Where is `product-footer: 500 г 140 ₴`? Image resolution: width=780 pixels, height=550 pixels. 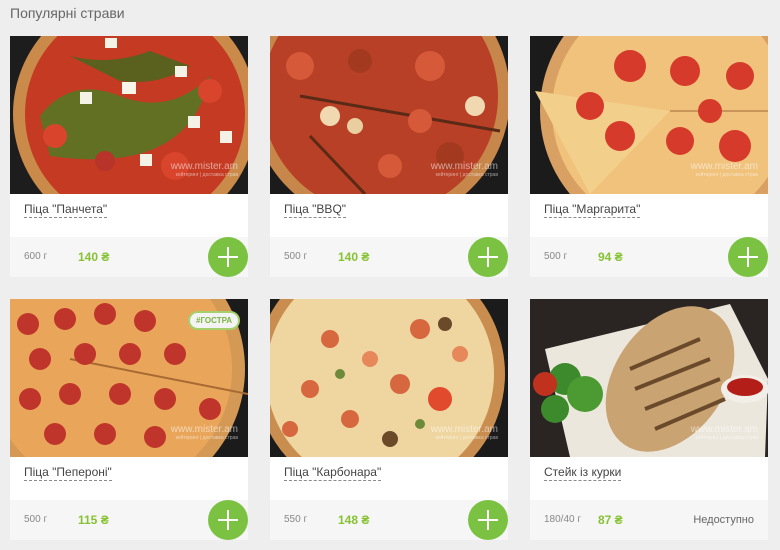
product-footer: 500 г 140 ₴ is located at coordinates (389, 257).